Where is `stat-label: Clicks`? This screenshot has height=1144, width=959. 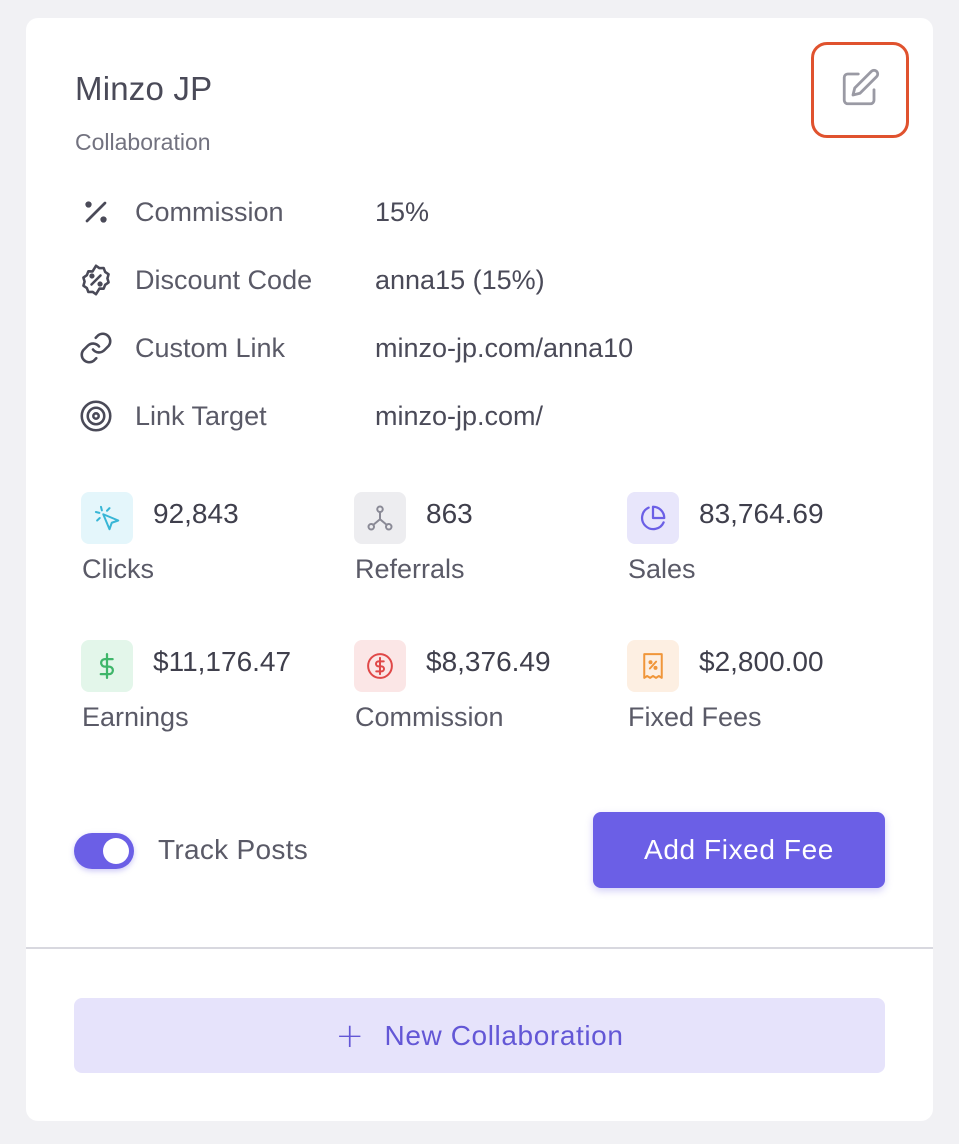
stat-label: Clicks is located at coordinates (118, 569).